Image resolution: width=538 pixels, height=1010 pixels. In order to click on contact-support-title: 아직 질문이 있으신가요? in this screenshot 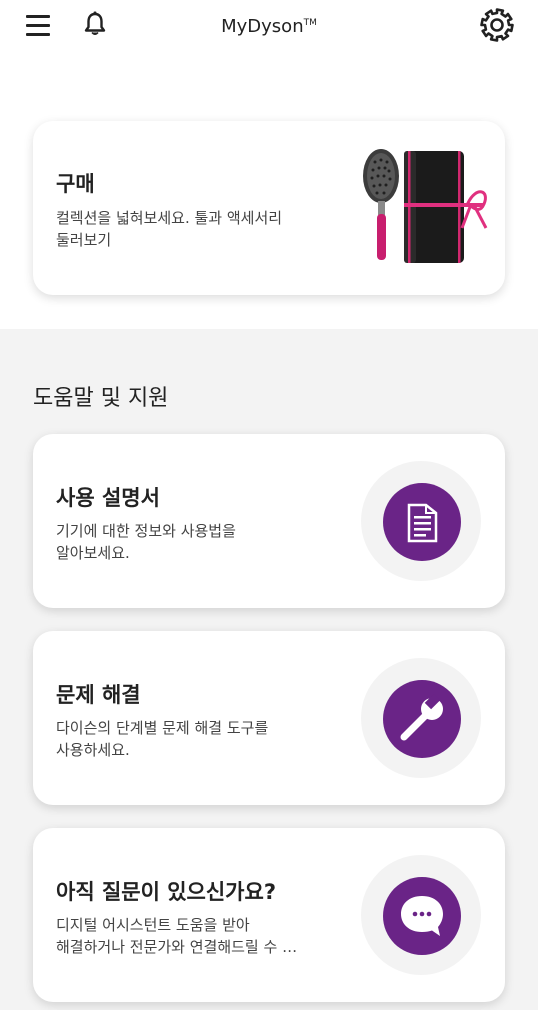, I will do `click(166, 892)`.